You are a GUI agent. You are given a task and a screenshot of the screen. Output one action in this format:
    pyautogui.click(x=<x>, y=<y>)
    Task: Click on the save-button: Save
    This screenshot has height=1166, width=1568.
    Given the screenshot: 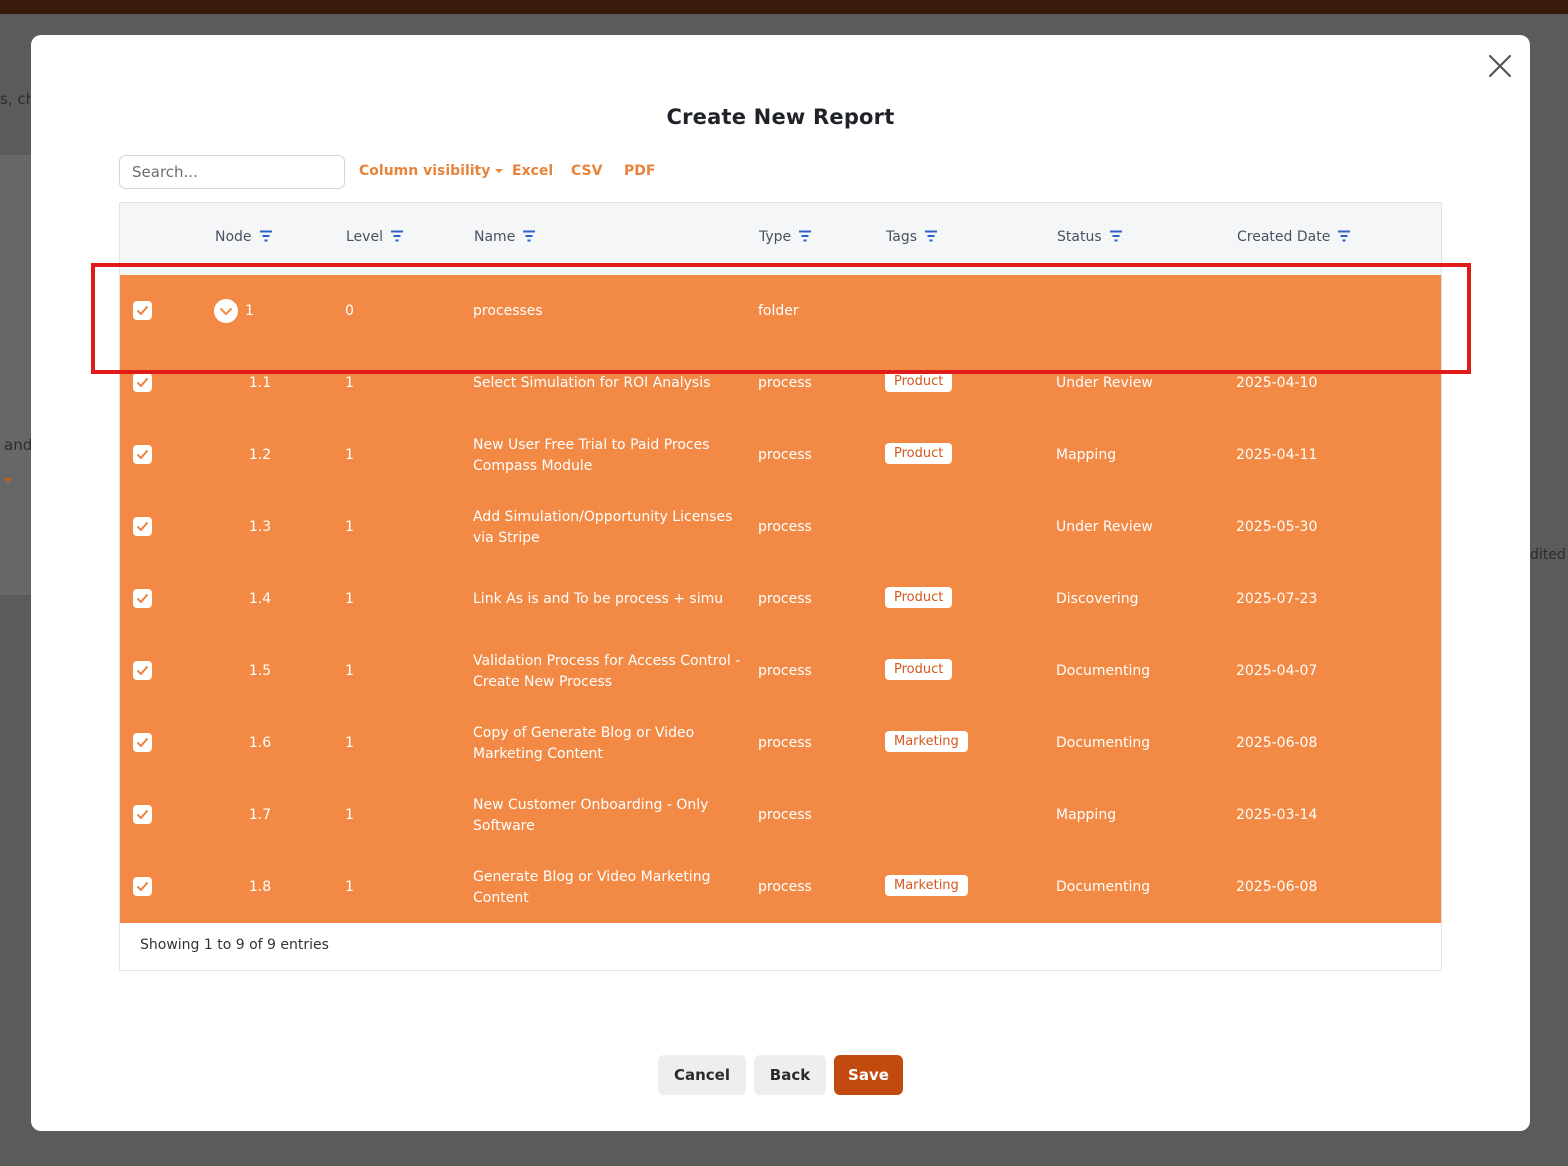 What is the action you would take?
    pyautogui.click(x=868, y=1075)
    